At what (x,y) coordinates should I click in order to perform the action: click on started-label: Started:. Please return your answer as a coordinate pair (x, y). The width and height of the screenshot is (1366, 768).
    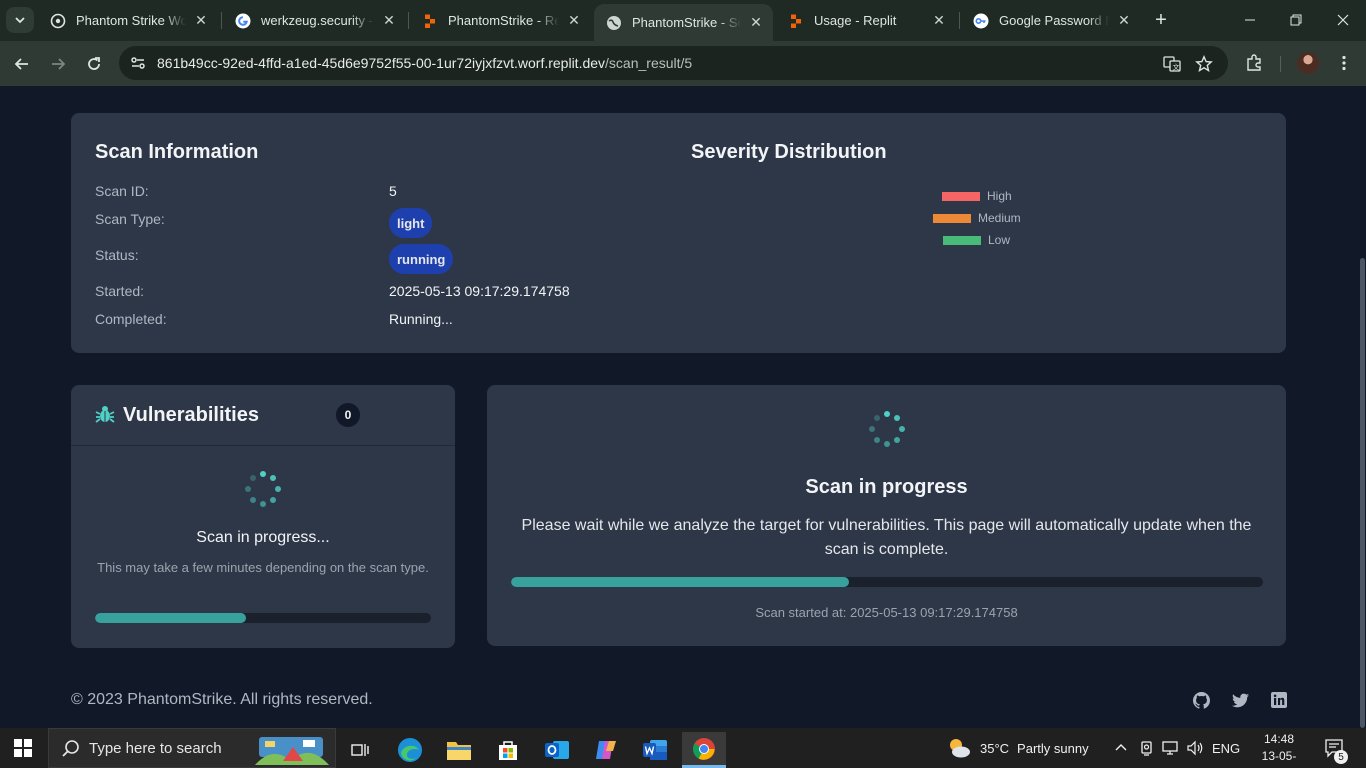
    Looking at the image, I should click on (120, 291).